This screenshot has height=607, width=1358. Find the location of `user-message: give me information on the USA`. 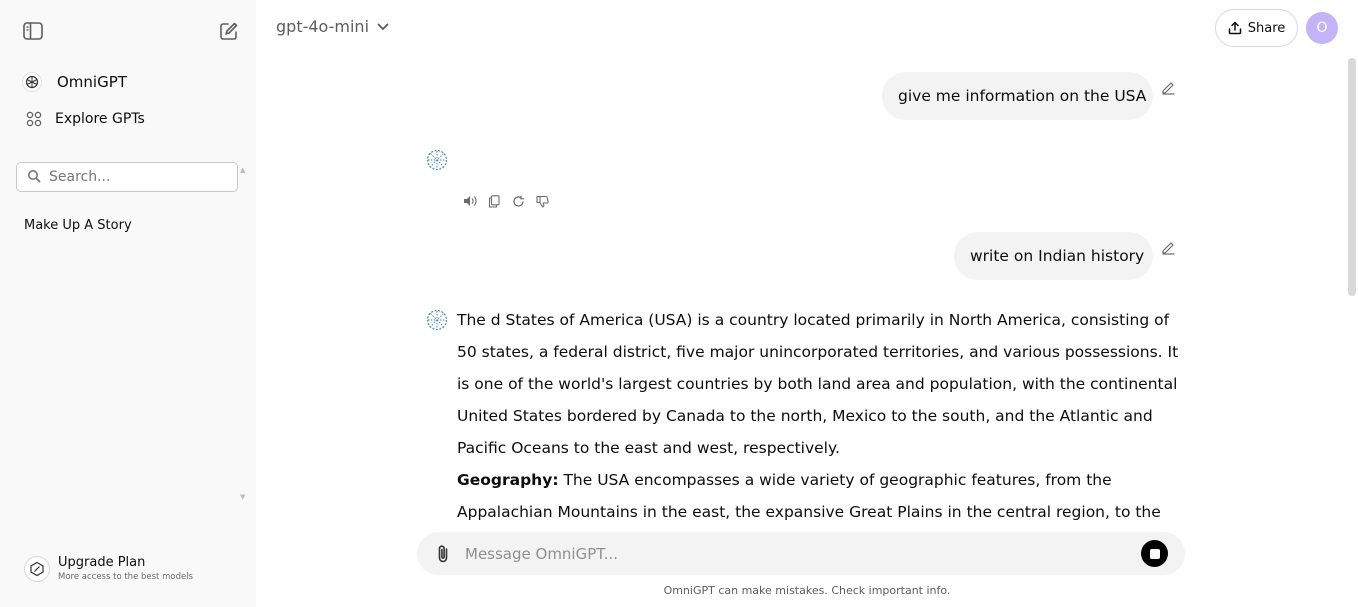

user-message: give me information on the USA is located at coordinates (1017, 96).